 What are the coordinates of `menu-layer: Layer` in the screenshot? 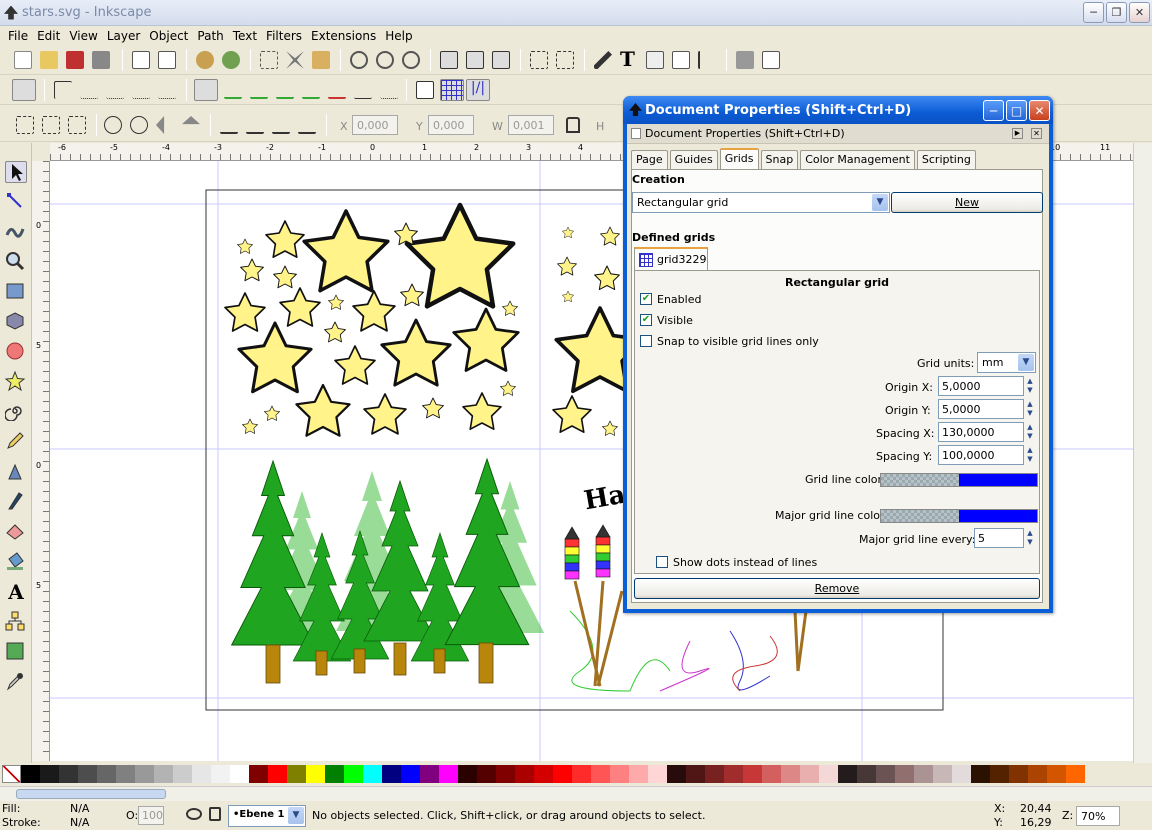 It's located at (123, 36).